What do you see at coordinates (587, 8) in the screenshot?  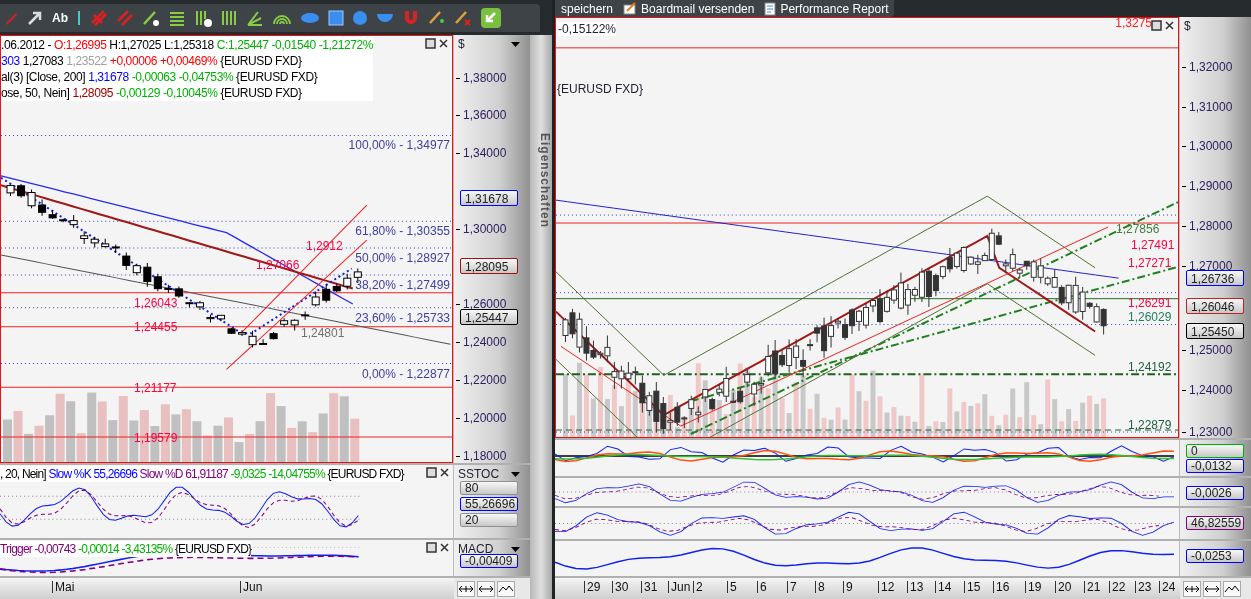 I see `toolbar-button: speichern` at bounding box center [587, 8].